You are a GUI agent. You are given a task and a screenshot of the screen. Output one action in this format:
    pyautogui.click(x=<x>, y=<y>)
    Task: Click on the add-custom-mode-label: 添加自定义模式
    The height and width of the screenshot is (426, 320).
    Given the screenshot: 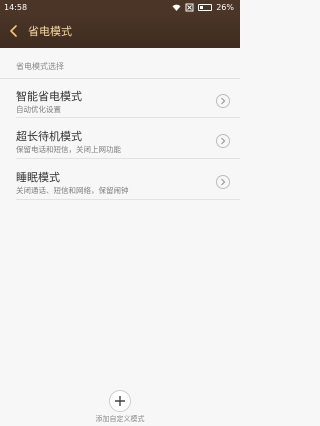 What is the action you would take?
    pyautogui.click(x=120, y=419)
    